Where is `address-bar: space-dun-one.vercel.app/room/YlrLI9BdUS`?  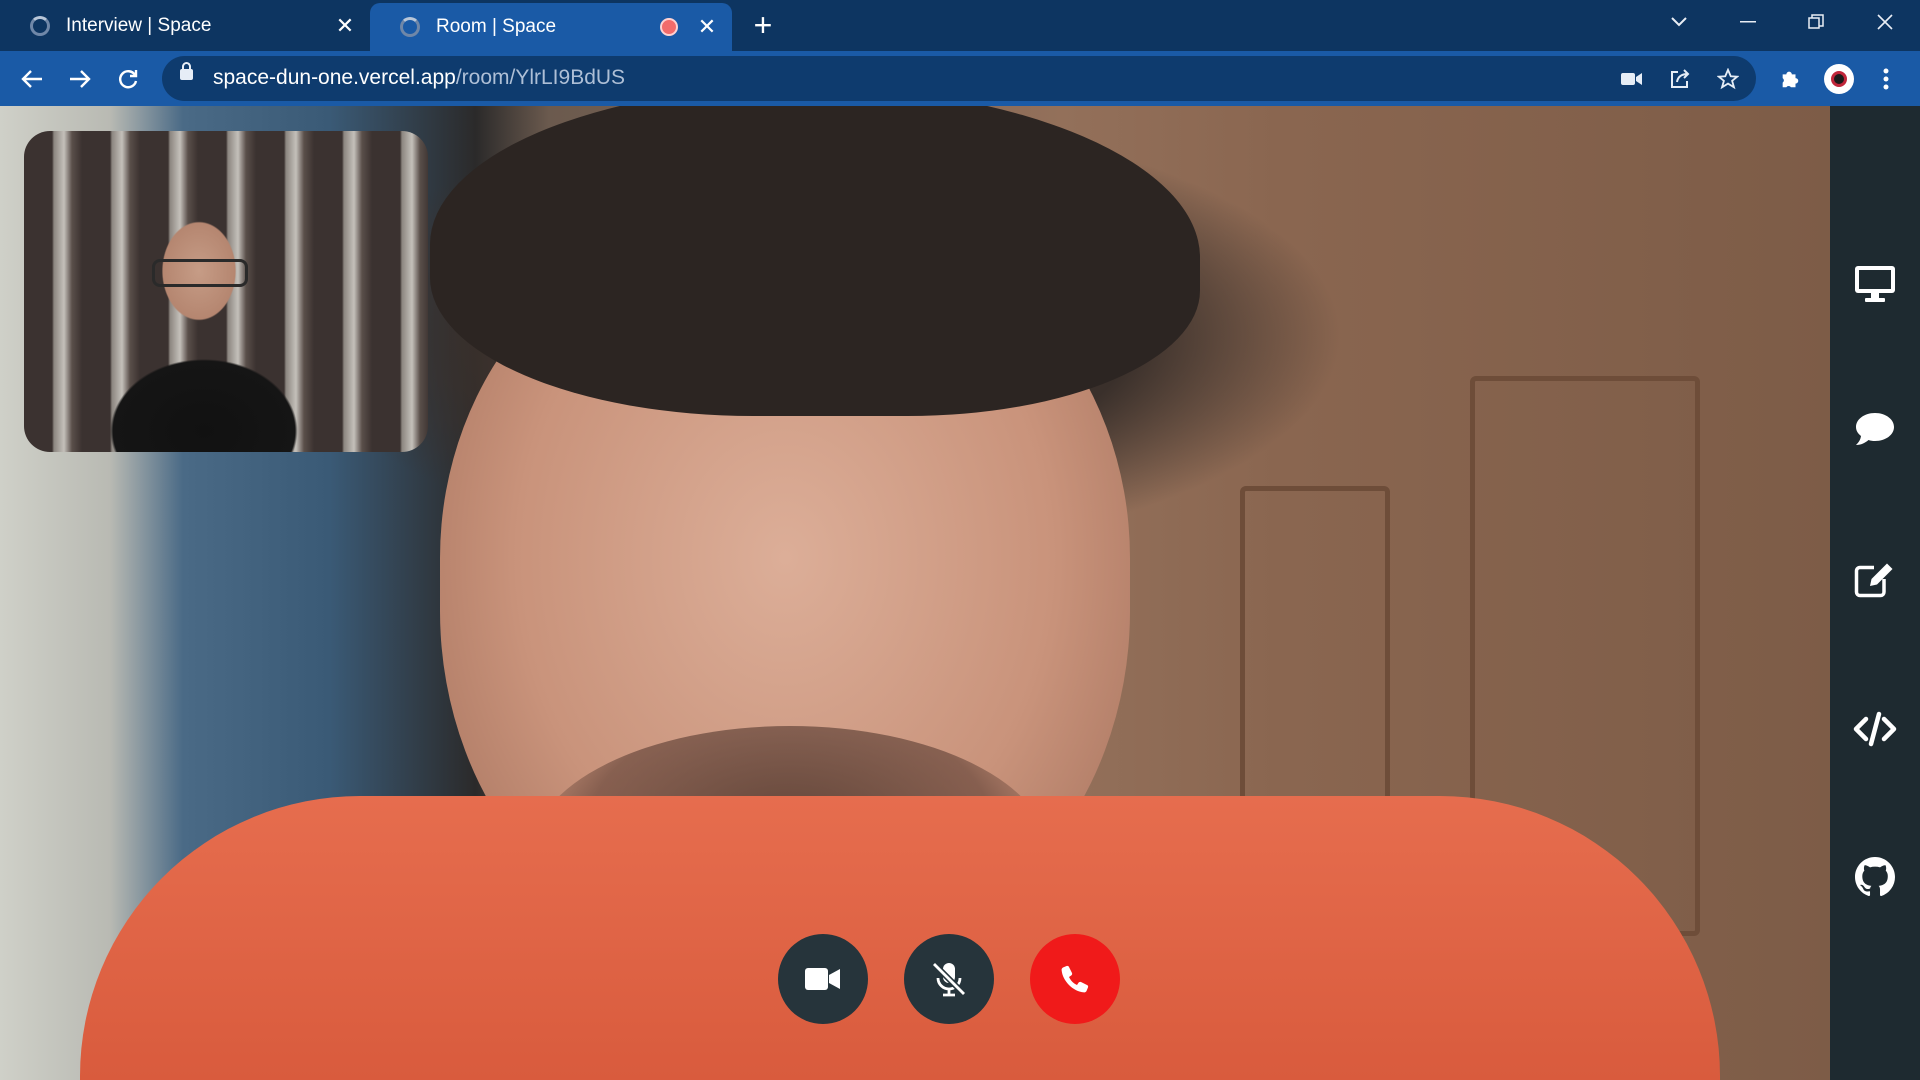 address-bar: space-dun-one.vercel.app/room/YlrLI9BdUS is located at coordinates (959, 78).